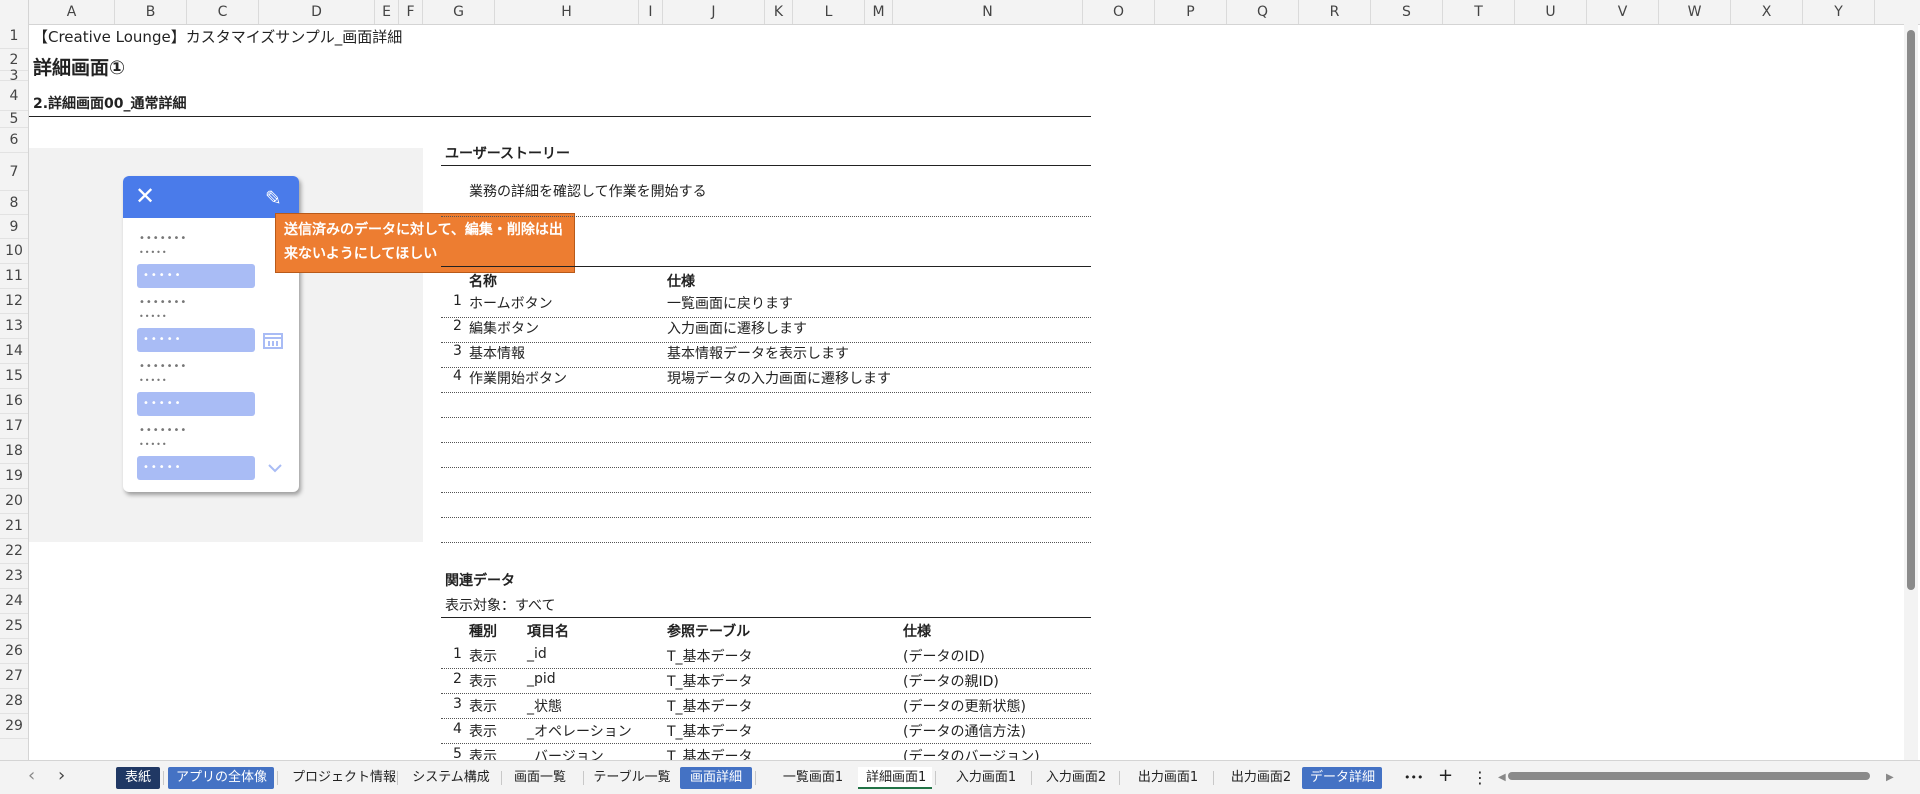  What do you see at coordinates (518, 379) in the screenshot?
I see `spec-row-name: 作業開始ボタン` at bounding box center [518, 379].